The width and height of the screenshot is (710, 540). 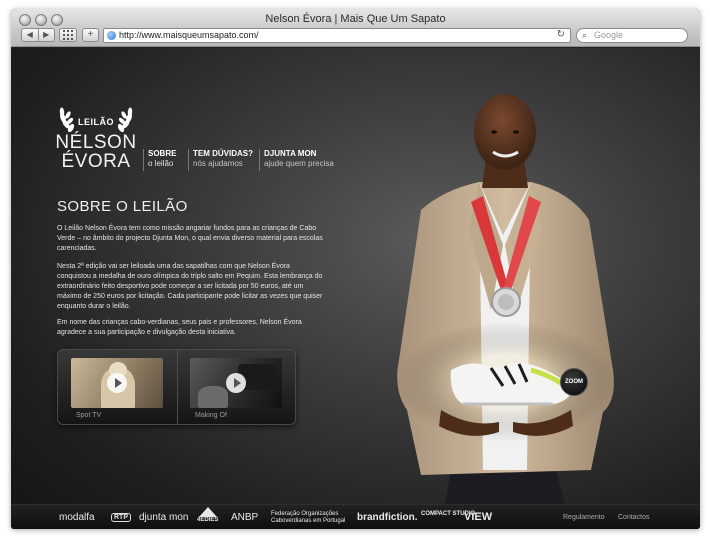 I want to click on logo-name-last: ÉVORA, so click(x=96, y=161).